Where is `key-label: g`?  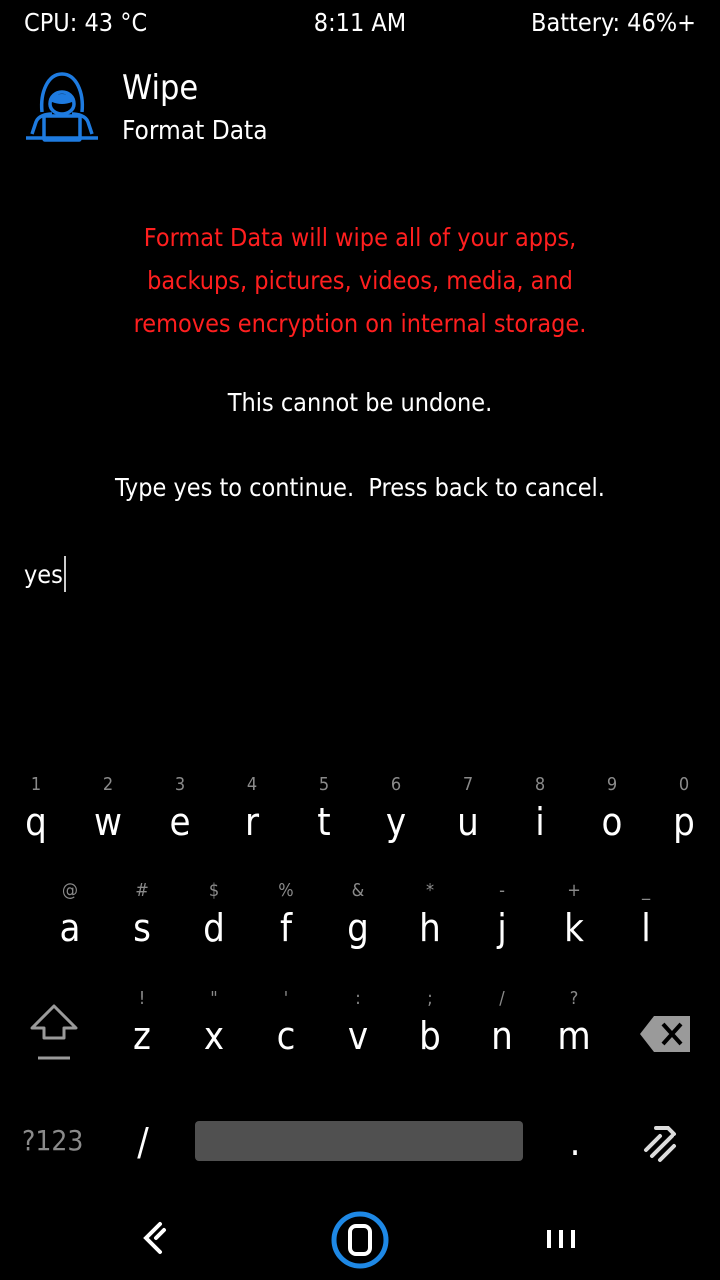
key-label: g is located at coordinates (358, 928).